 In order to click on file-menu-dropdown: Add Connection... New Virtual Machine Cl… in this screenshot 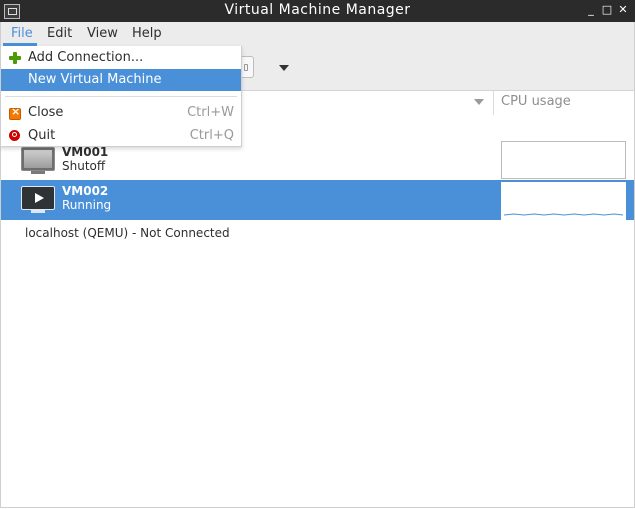, I will do `click(121, 96)`.